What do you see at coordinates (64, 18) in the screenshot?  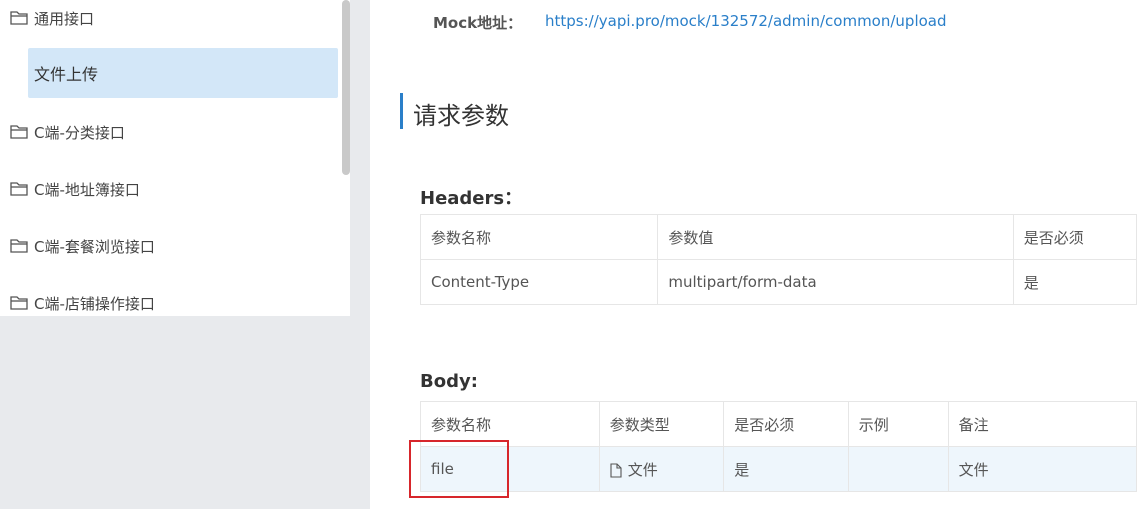 I see `sidebar-item-label: 通用接口` at bounding box center [64, 18].